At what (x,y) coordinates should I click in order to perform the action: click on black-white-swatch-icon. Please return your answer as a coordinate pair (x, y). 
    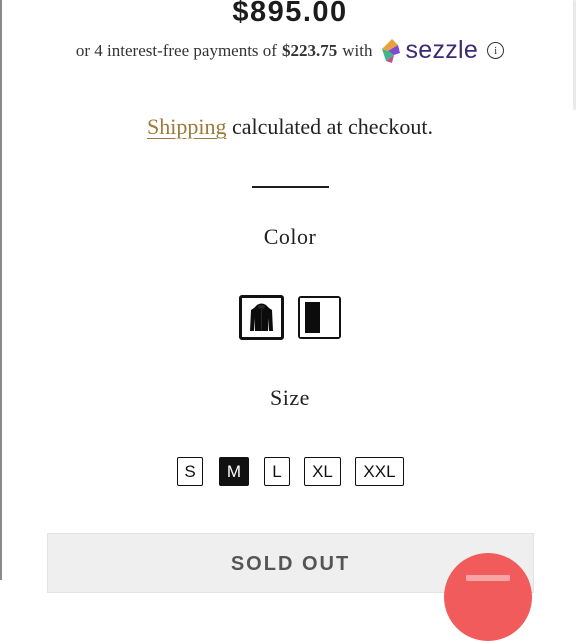
    Looking at the image, I should click on (319, 317).